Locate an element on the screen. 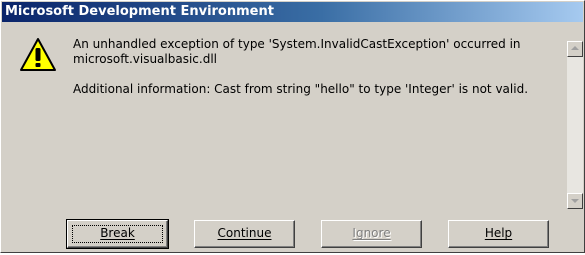  arrow-down-icon is located at coordinates (575, 201).